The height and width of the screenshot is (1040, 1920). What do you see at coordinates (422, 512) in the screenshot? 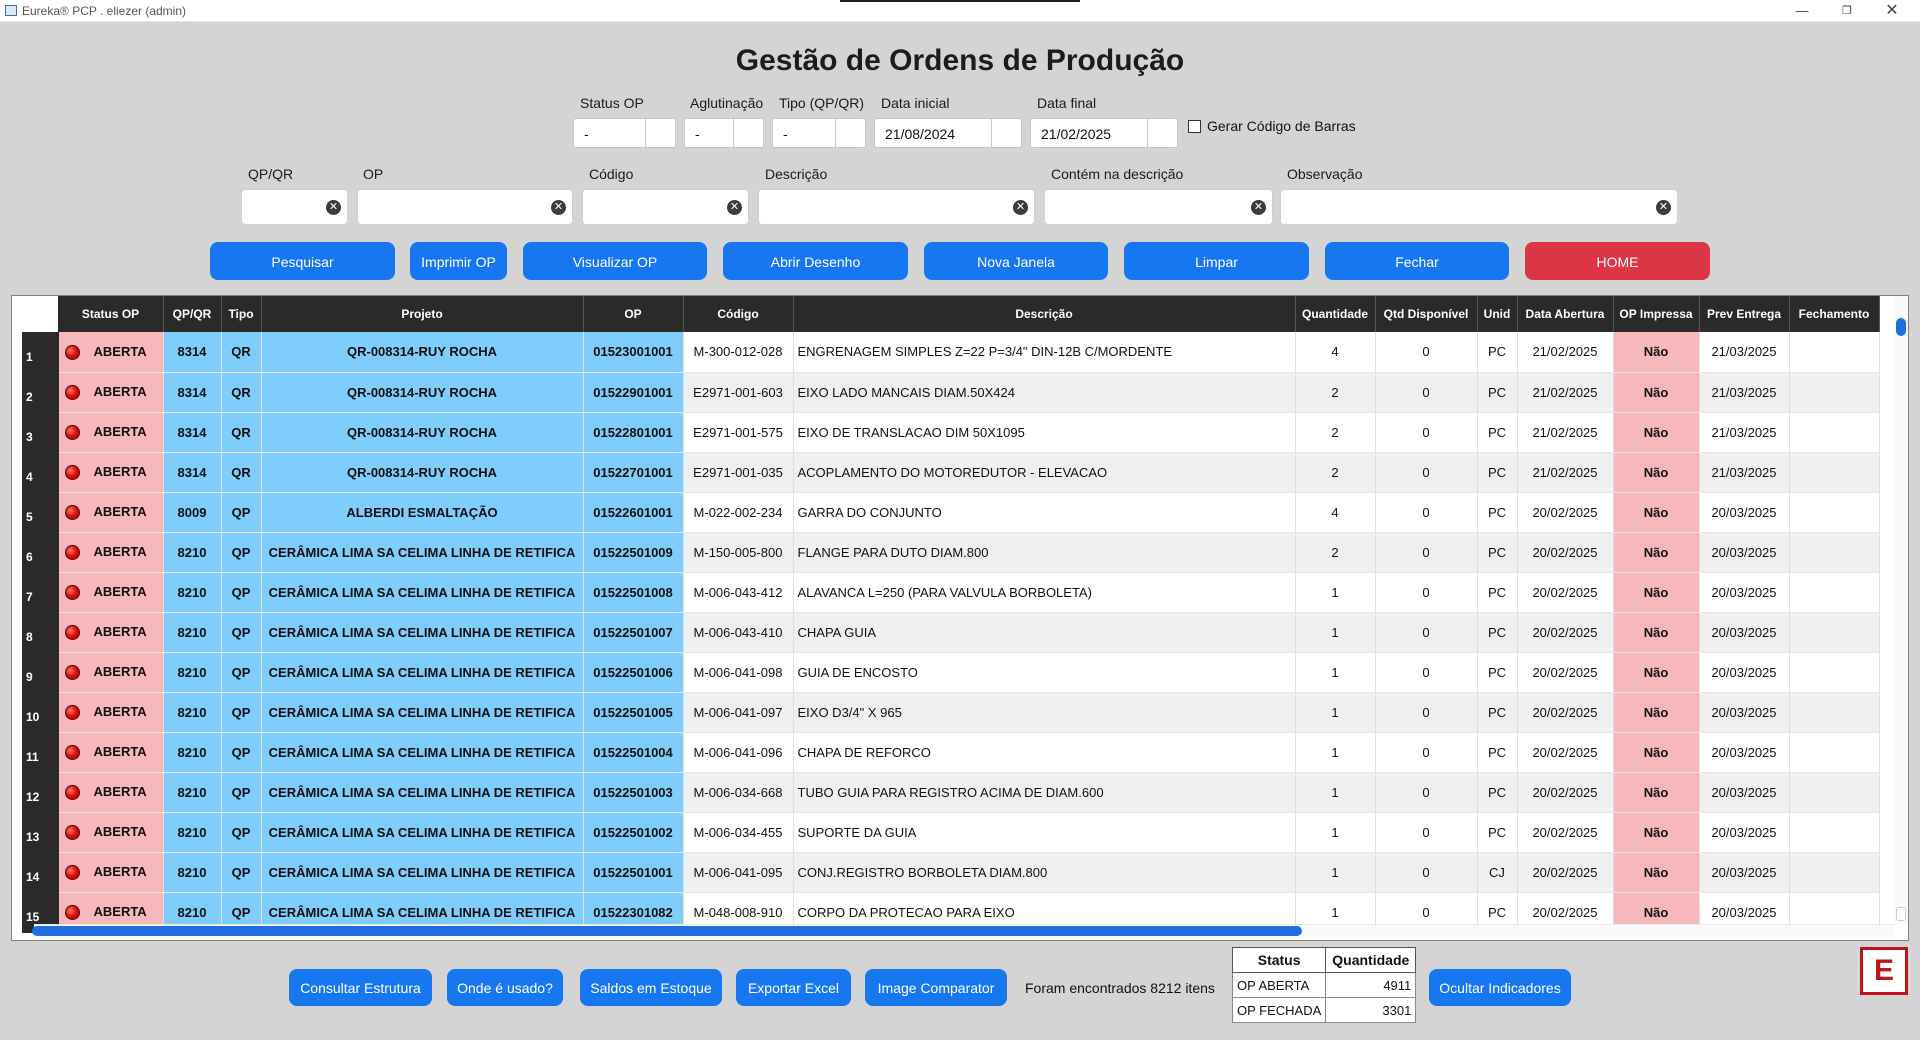
I see `projeto-cell: ALBERDI ESMALTAÇÃO` at bounding box center [422, 512].